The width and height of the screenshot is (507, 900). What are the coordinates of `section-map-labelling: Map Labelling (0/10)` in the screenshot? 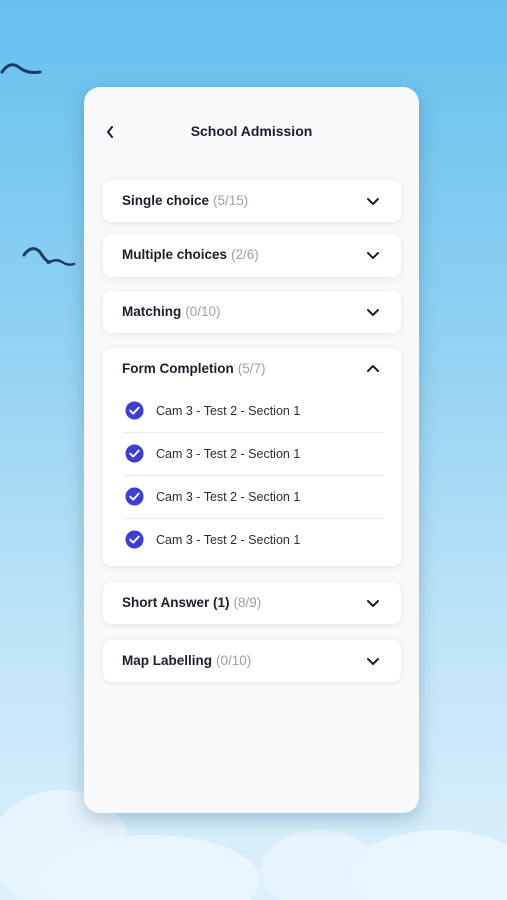 It's located at (252, 661).